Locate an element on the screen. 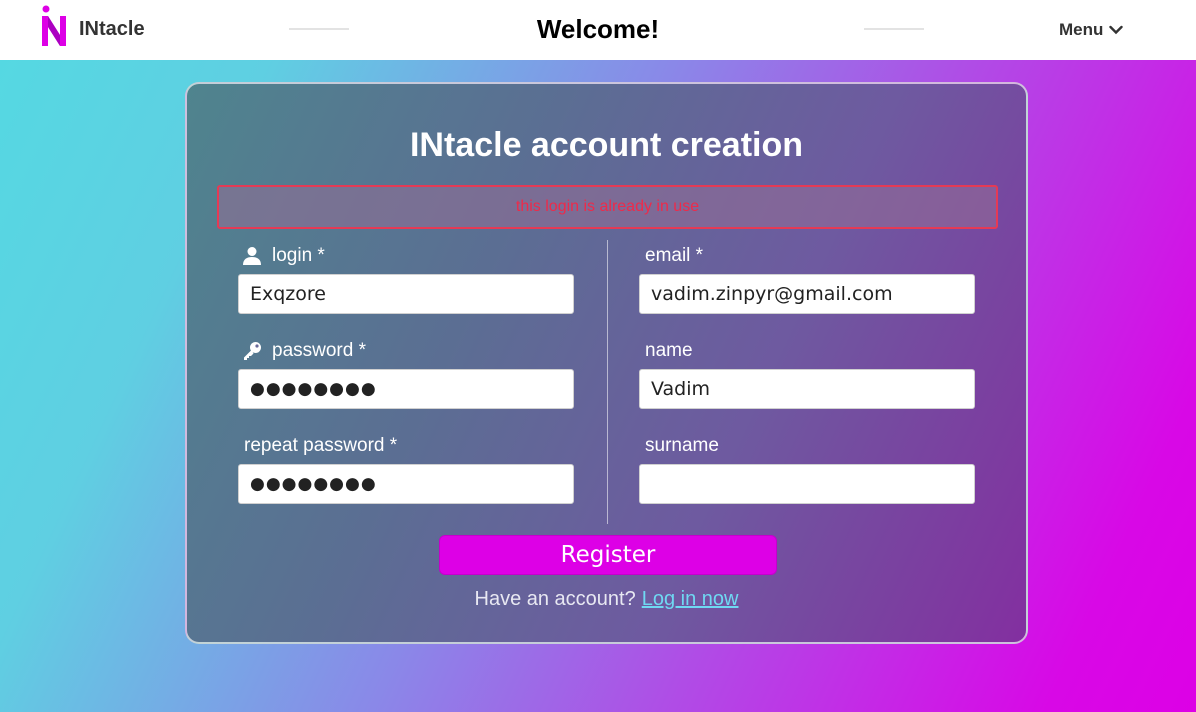 Image resolution: width=1196 pixels, height=712 pixels. key-icon is located at coordinates (252, 351).